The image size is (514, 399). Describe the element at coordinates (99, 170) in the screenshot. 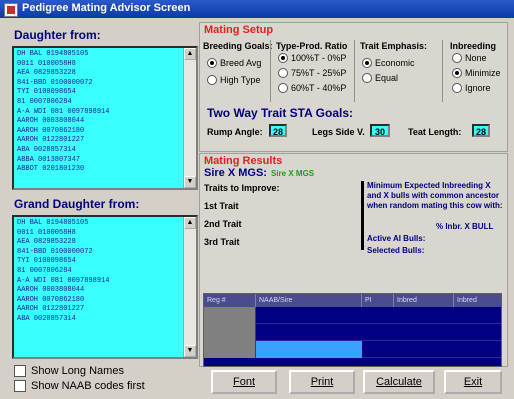

I see `list-item: ABBOT 0201801230` at that location.